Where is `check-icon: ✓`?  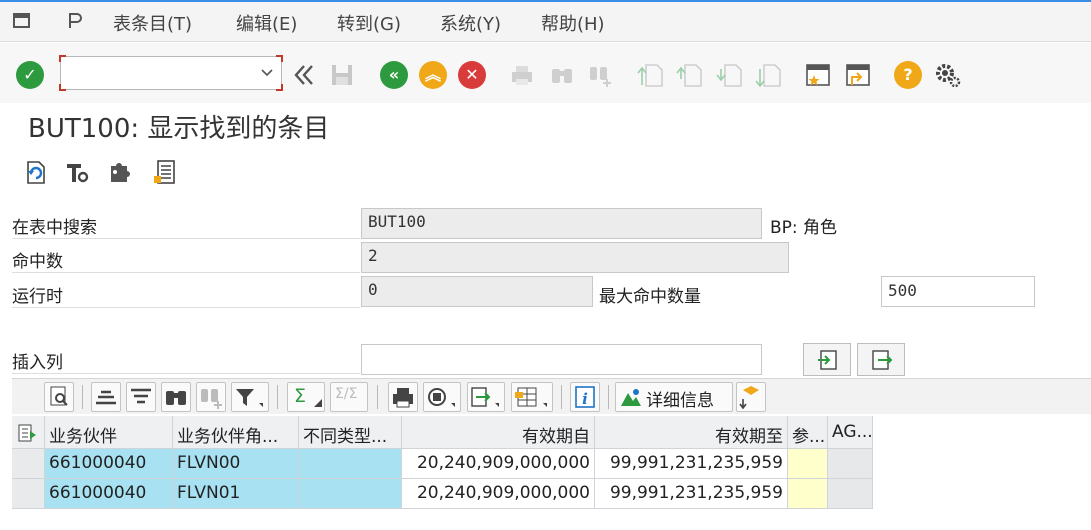 check-icon: ✓ is located at coordinates (30, 75).